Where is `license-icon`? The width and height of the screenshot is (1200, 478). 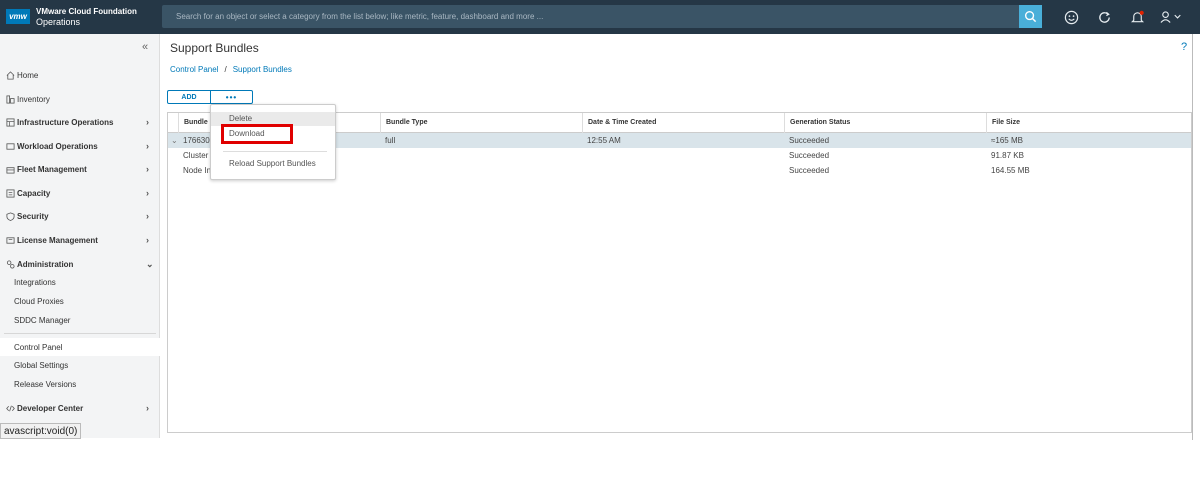
license-icon is located at coordinates (10, 240).